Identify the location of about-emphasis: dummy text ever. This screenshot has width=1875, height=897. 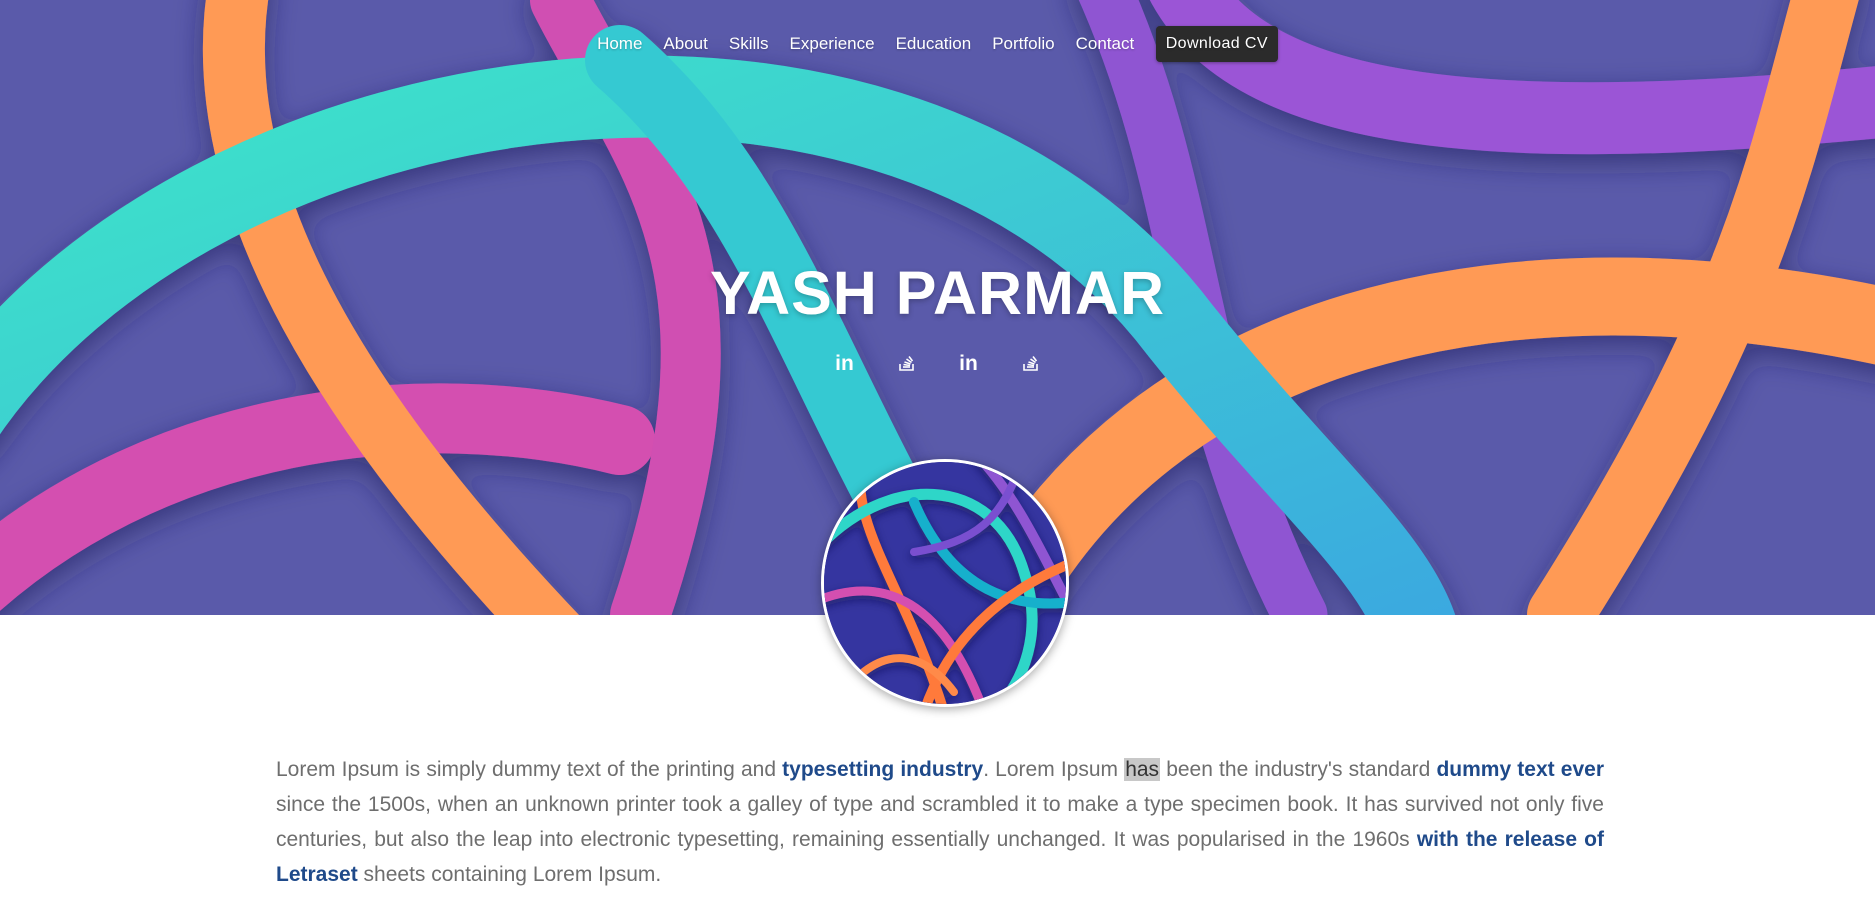
(1520, 769).